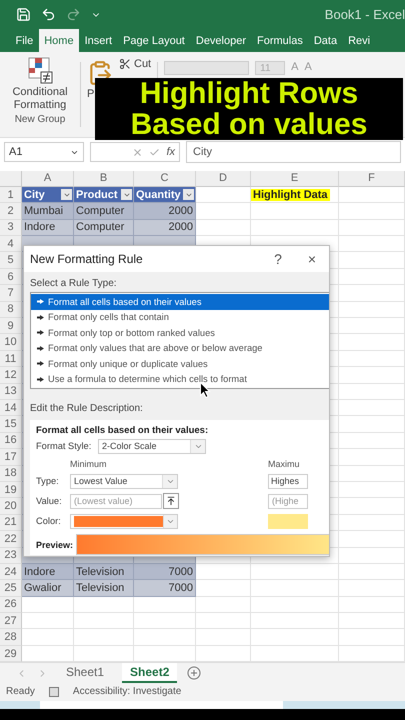  What do you see at coordinates (194, 673) in the screenshot?
I see `add-sheet-icon` at bounding box center [194, 673].